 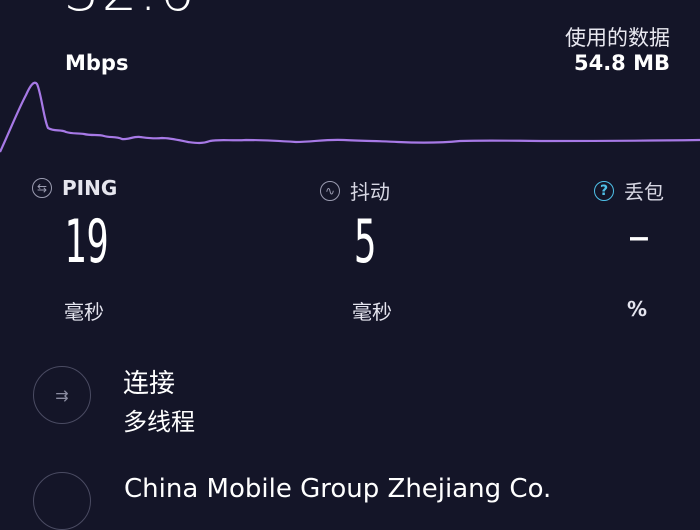 What do you see at coordinates (130, 10) in the screenshot?
I see `speed-value: 32.6` at bounding box center [130, 10].